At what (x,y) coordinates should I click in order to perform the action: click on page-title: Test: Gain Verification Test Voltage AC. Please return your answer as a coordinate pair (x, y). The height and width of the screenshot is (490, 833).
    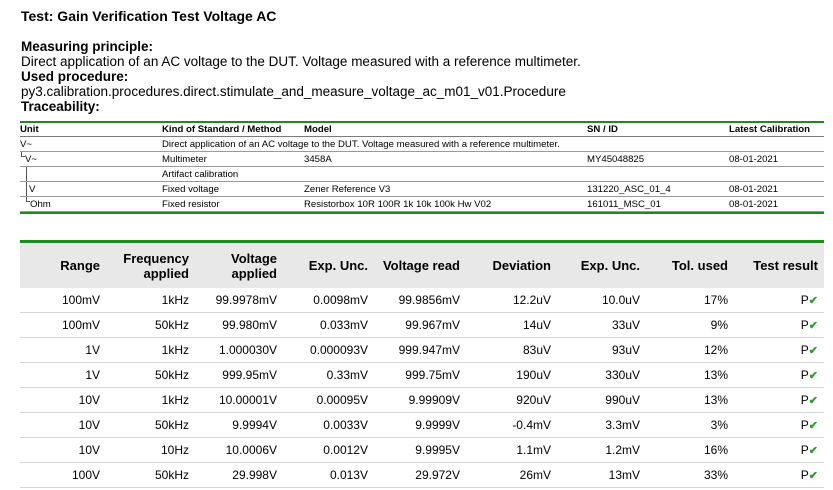
    Looking at the image, I should click on (149, 16).